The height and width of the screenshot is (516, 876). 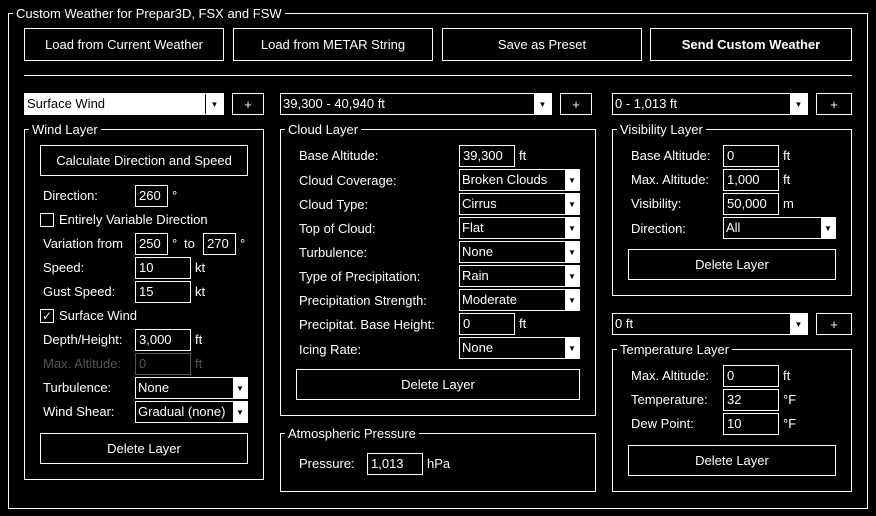 What do you see at coordinates (327, 463) in the screenshot?
I see `pressure-label: Pressure:` at bounding box center [327, 463].